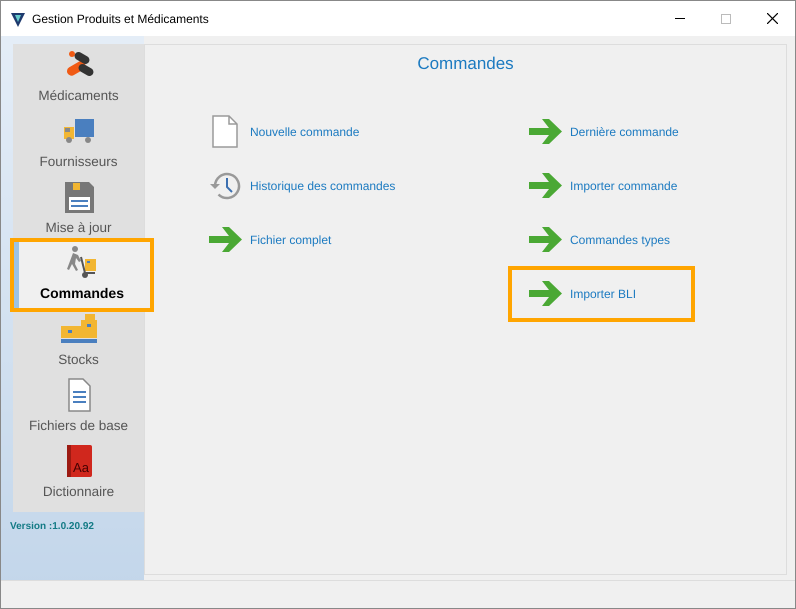  I want to click on minimize-icon, so click(680, 18).